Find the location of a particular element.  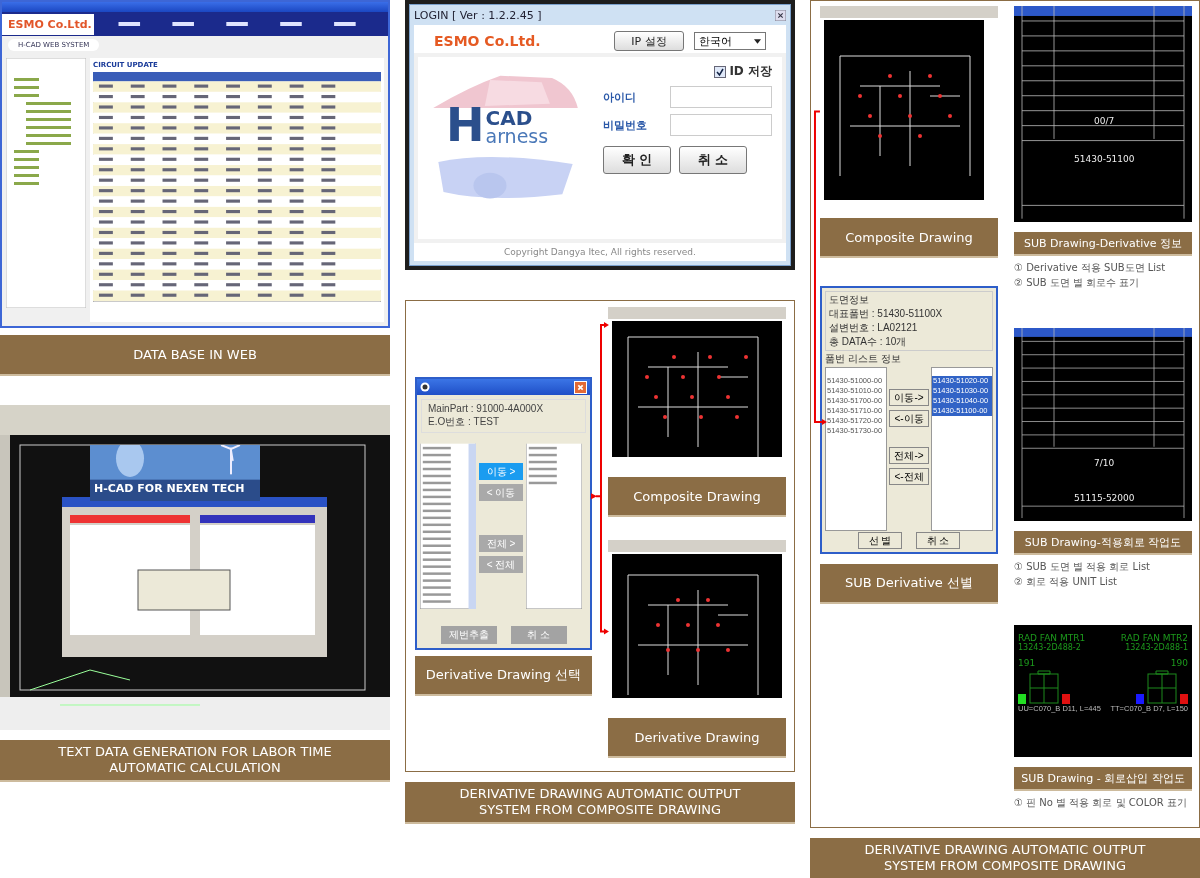

note-text: ② 회로 적용 UNIT List is located at coordinates (1066, 582).